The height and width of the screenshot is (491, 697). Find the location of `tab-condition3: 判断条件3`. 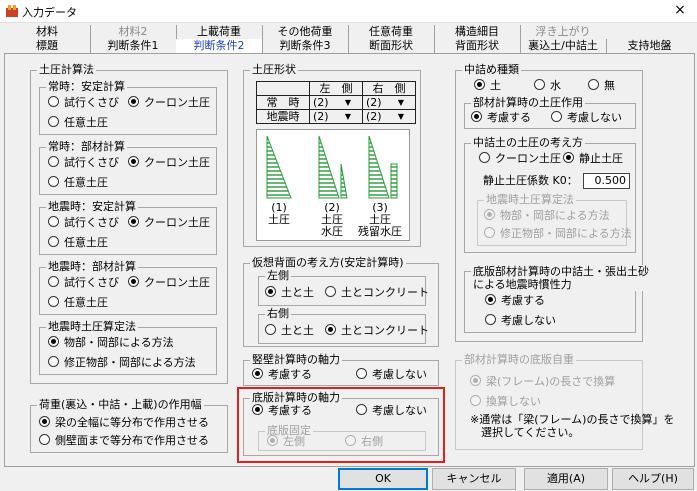

tab-condition3: 判断条件3 is located at coordinates (305, 46).